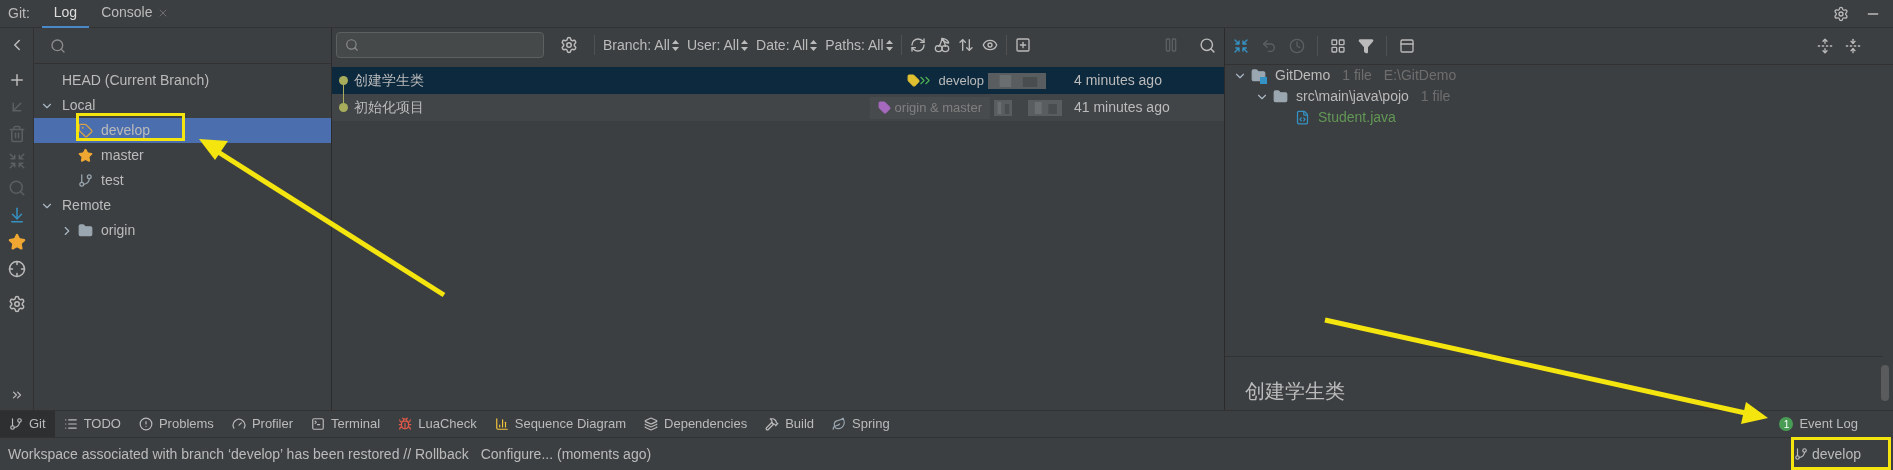 This screenshot has height=470, width=1893. Describe the element at coordinates (135, 14) in the screenshot. I see `tab: Console` at that location.